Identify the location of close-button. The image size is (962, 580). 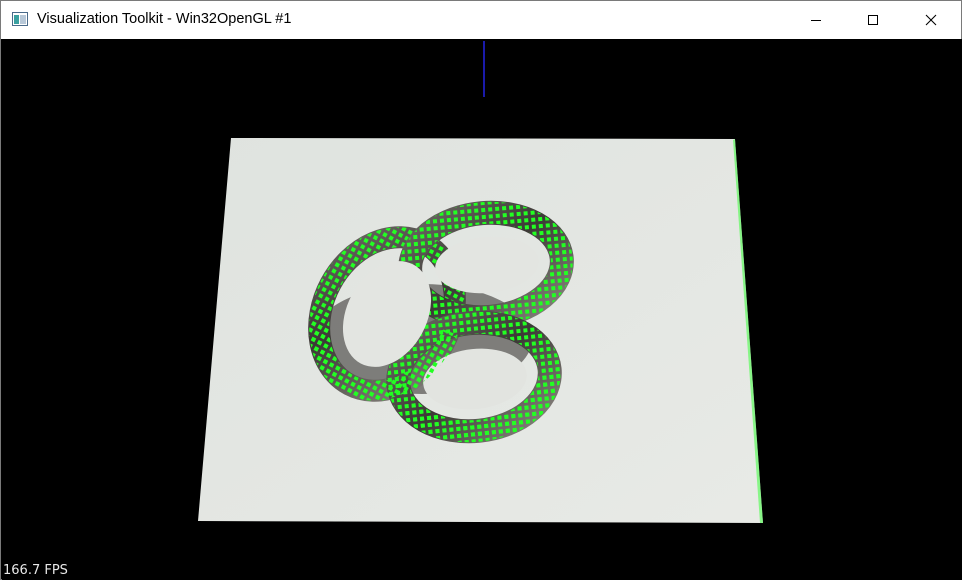
(931, 20).